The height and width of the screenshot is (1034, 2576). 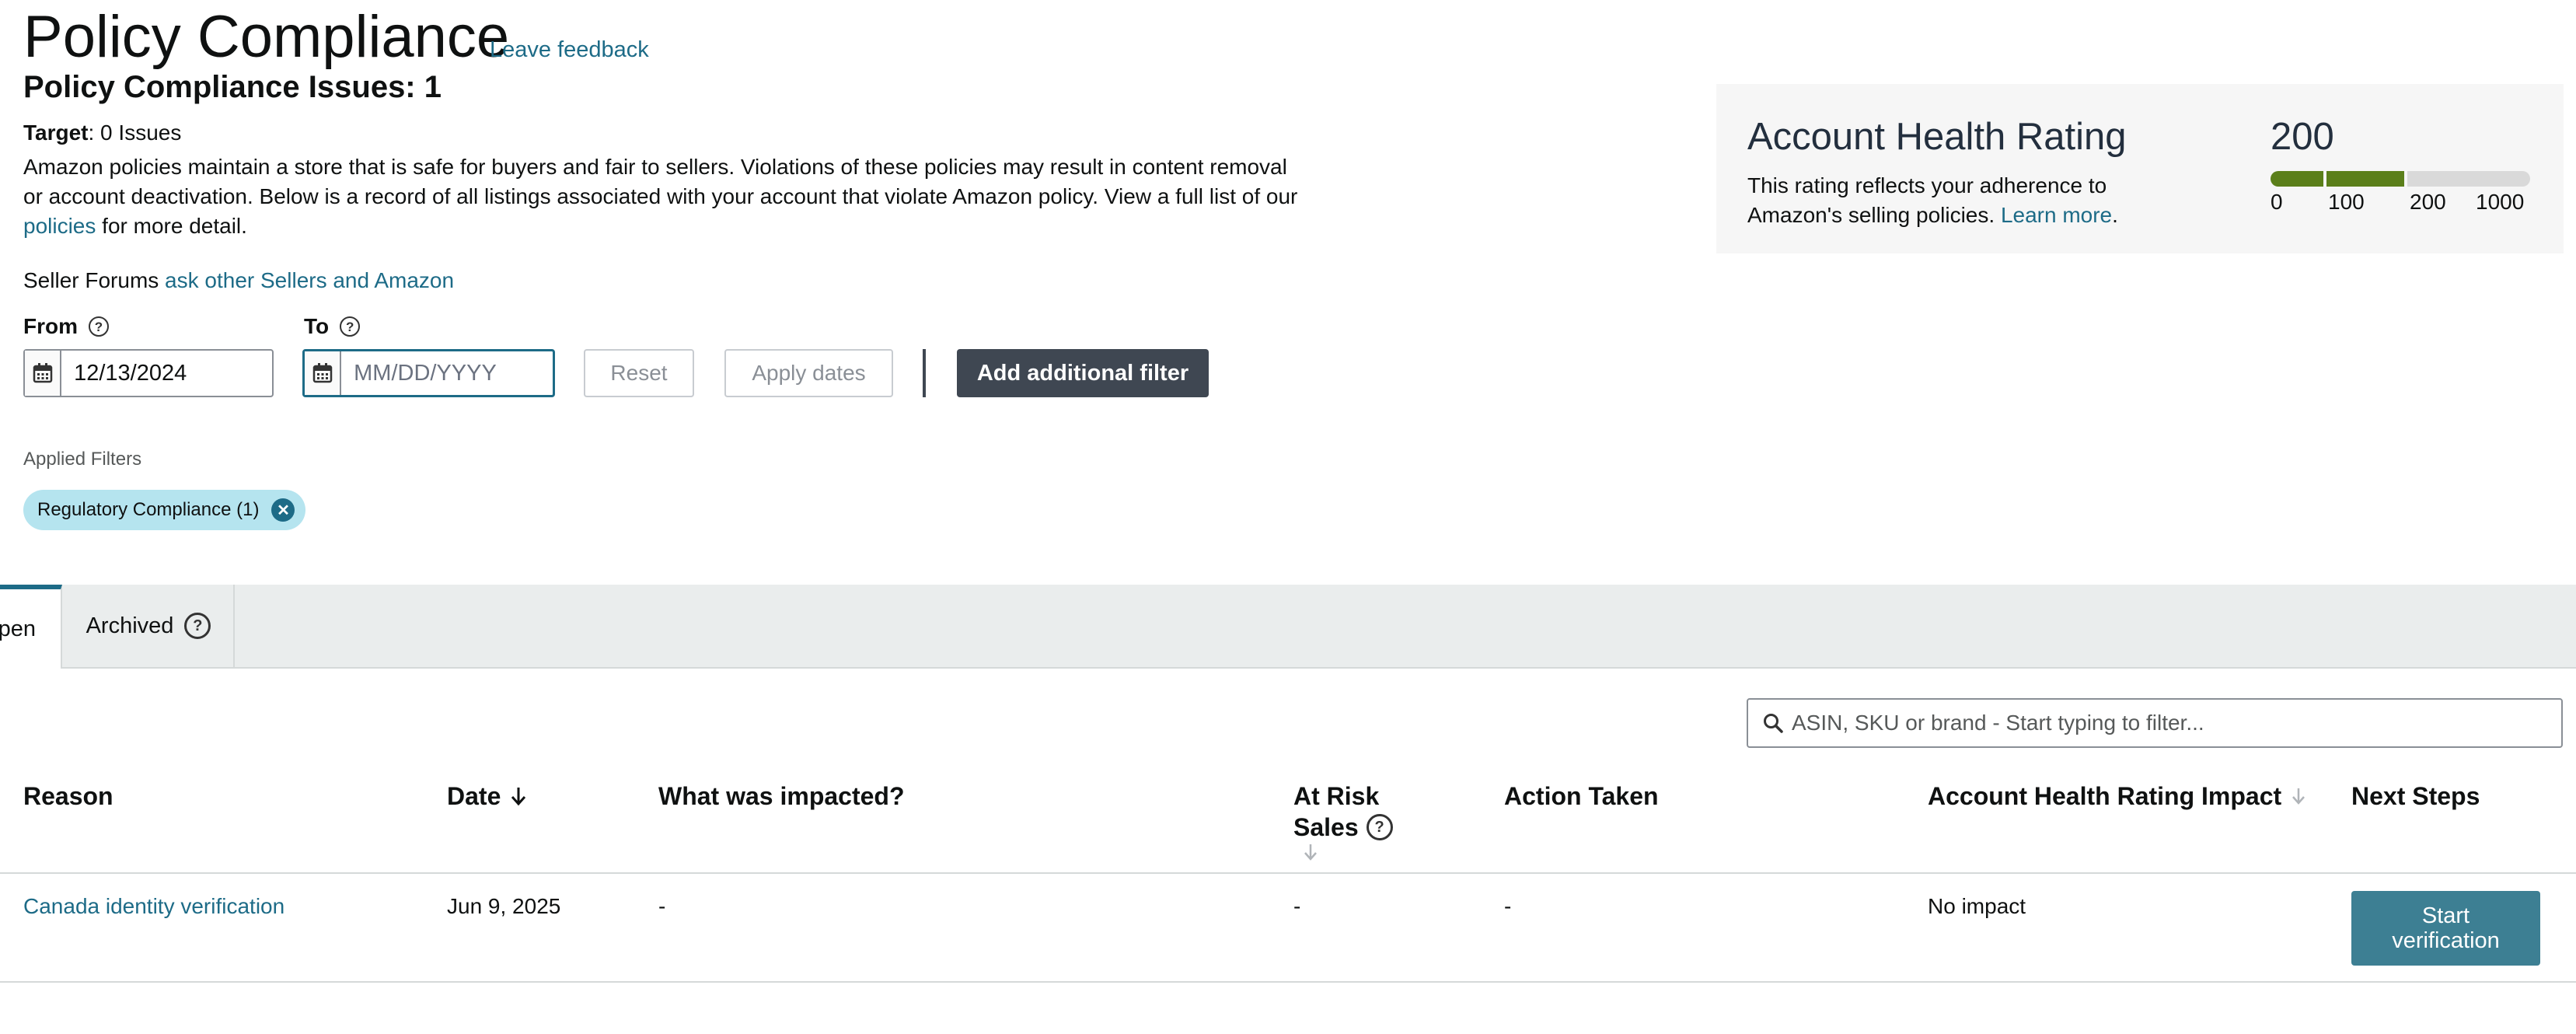 I want to click on rating-tick: 100, so click(x=2347, y=202).